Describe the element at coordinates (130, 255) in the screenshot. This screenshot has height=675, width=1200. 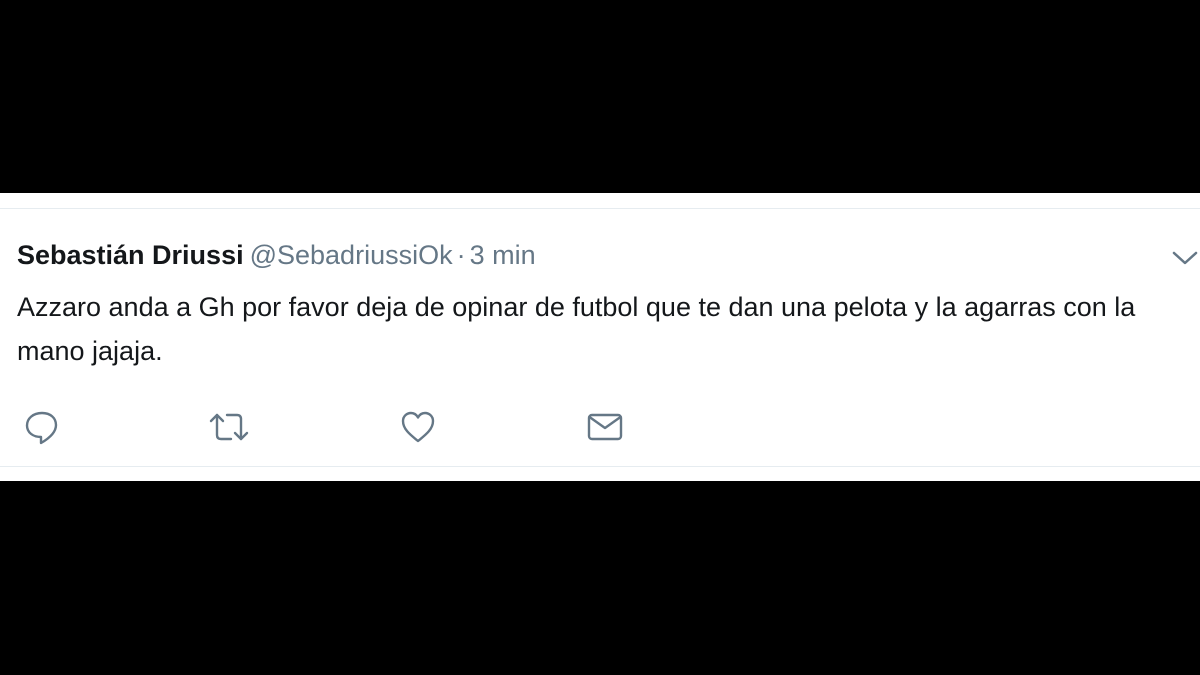
I see `author-name: Sebastián Driussi` at that location.